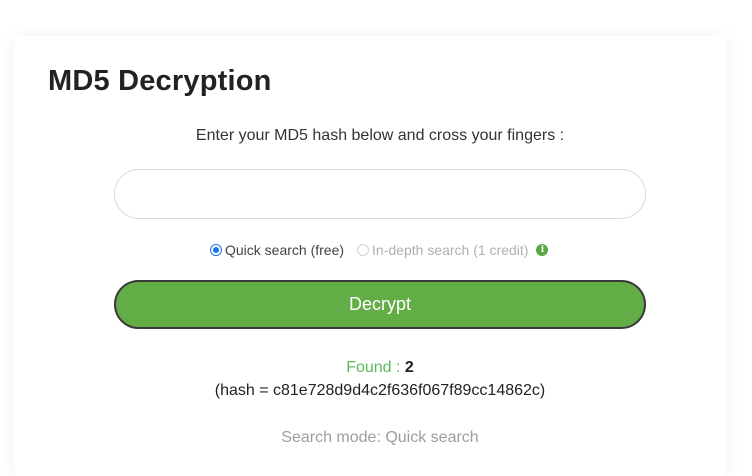  I want to click on decrypt-button: Decrypt, so click(380, 304).